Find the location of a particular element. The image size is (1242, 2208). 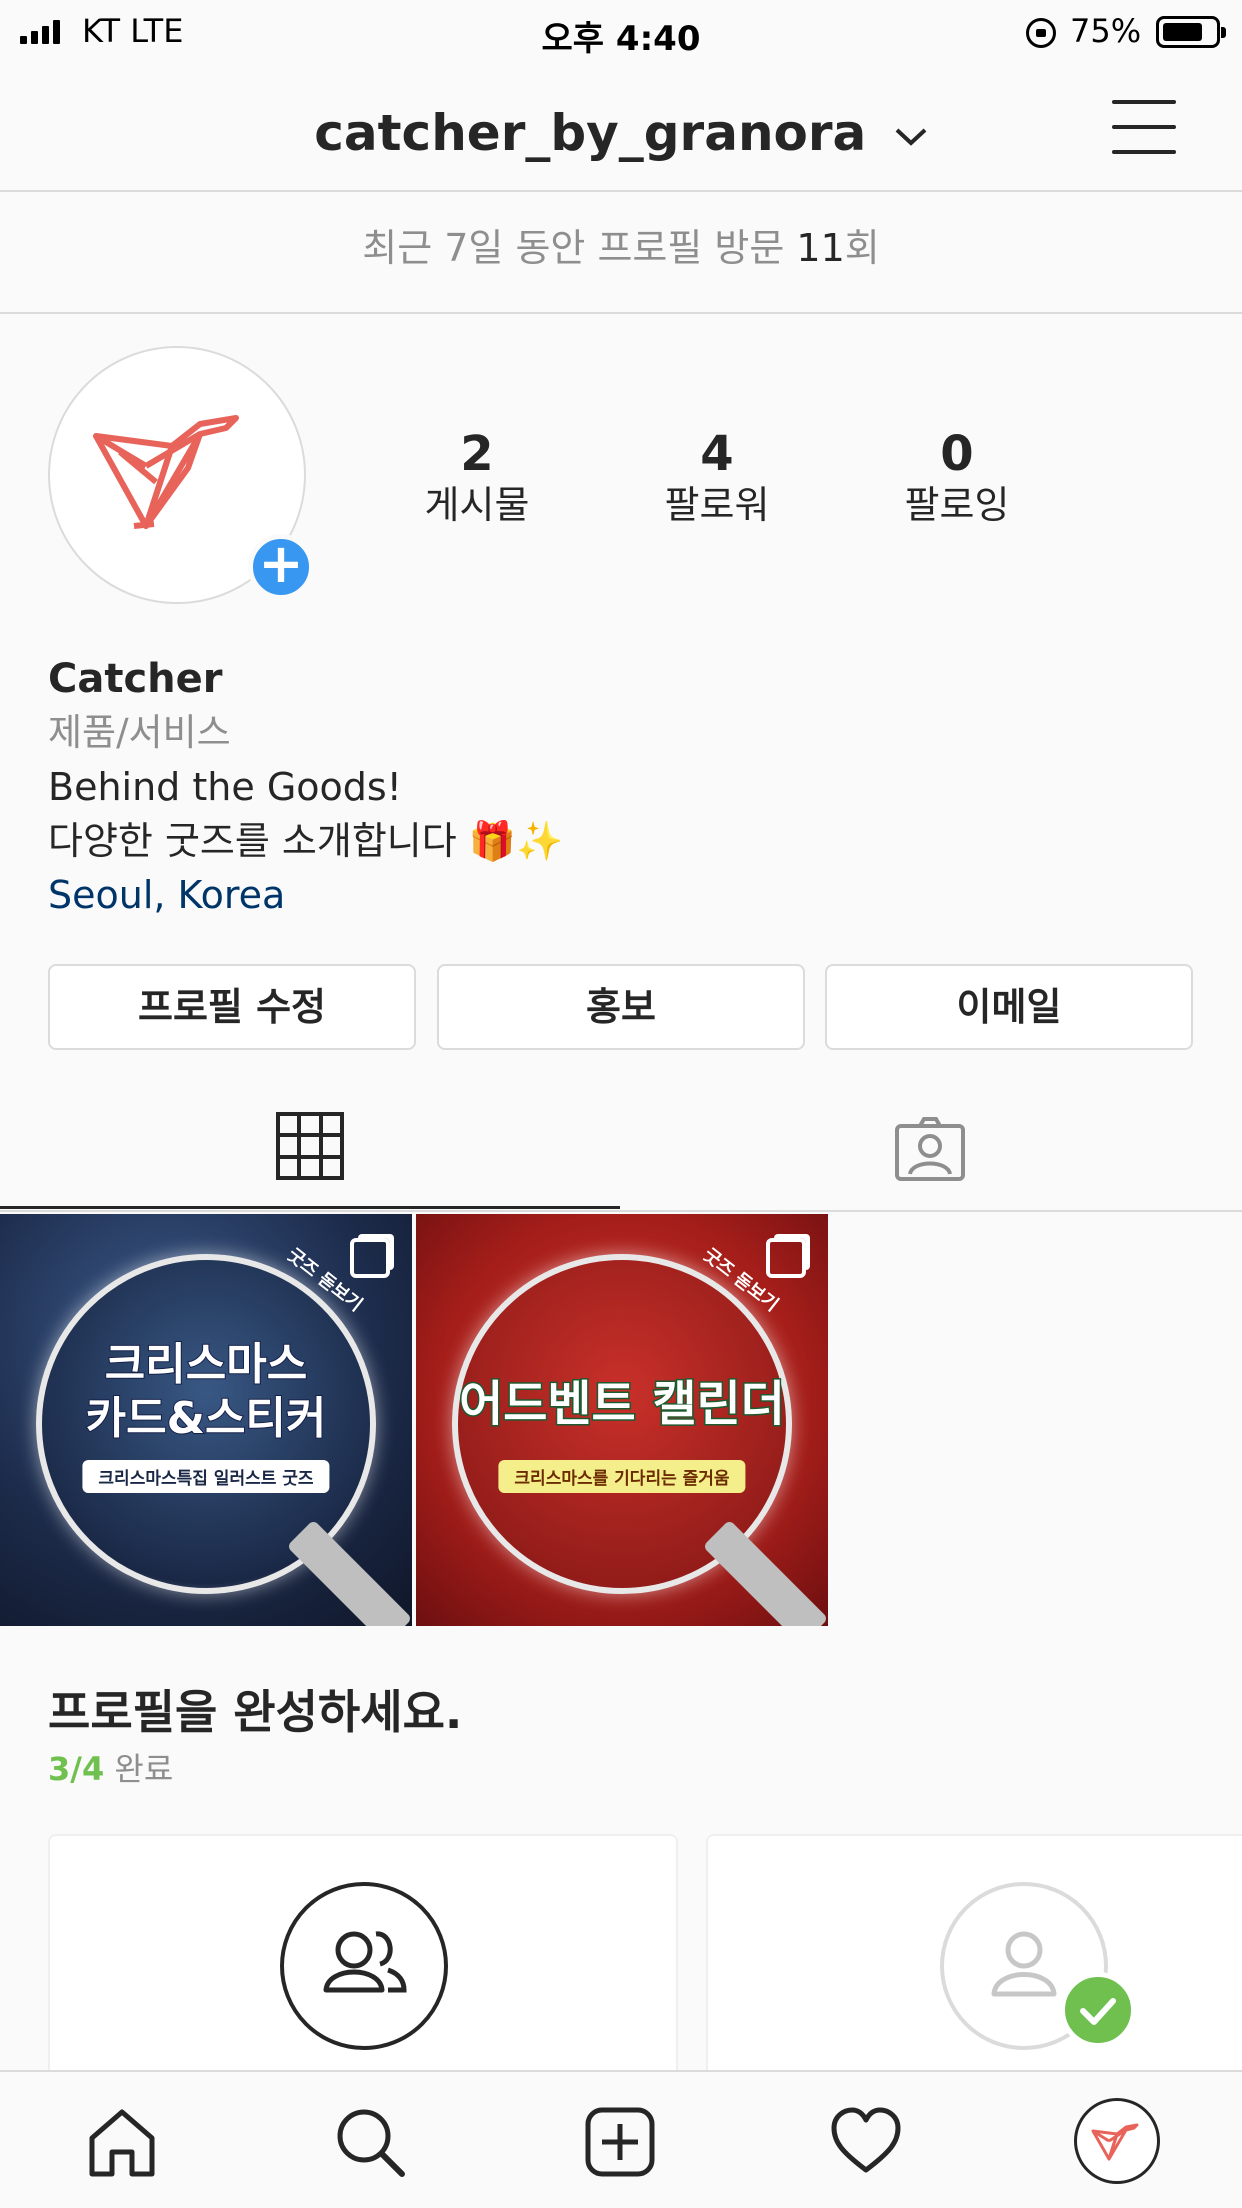

post-title-line-2: 카드&스티커 is located at coordinates (206, 1418).